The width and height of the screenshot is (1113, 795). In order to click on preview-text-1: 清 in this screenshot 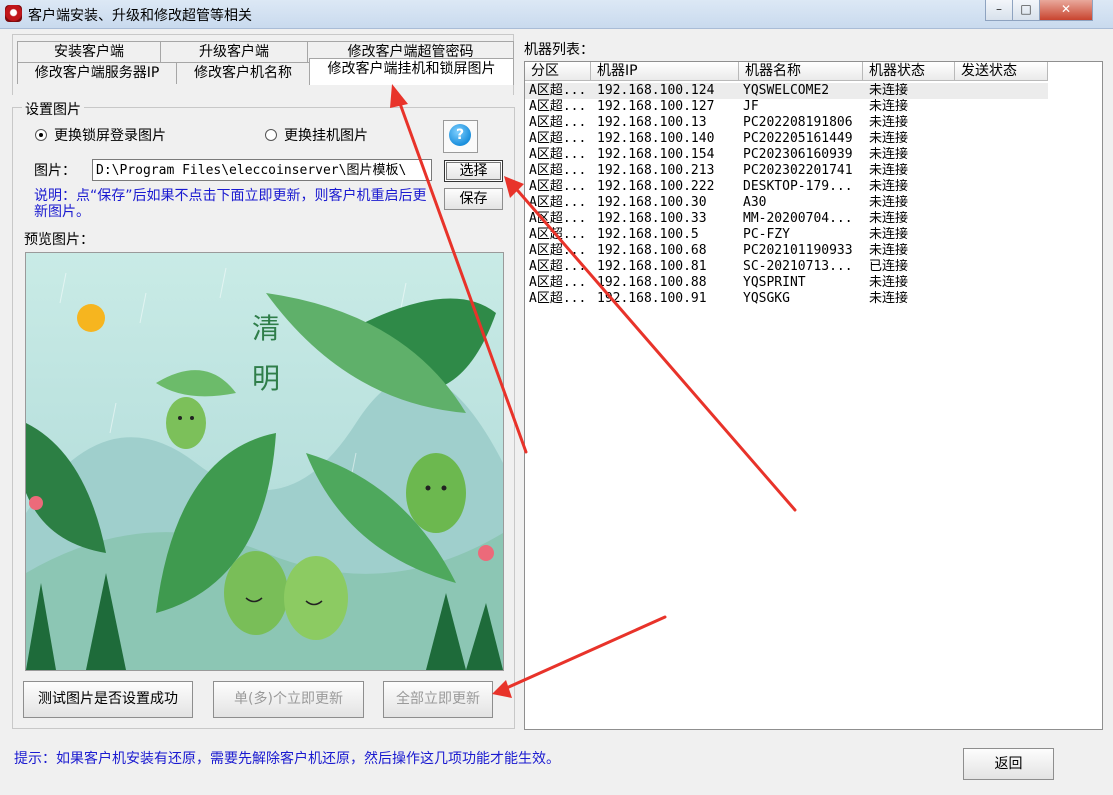, I will do `click(266, 328)`.